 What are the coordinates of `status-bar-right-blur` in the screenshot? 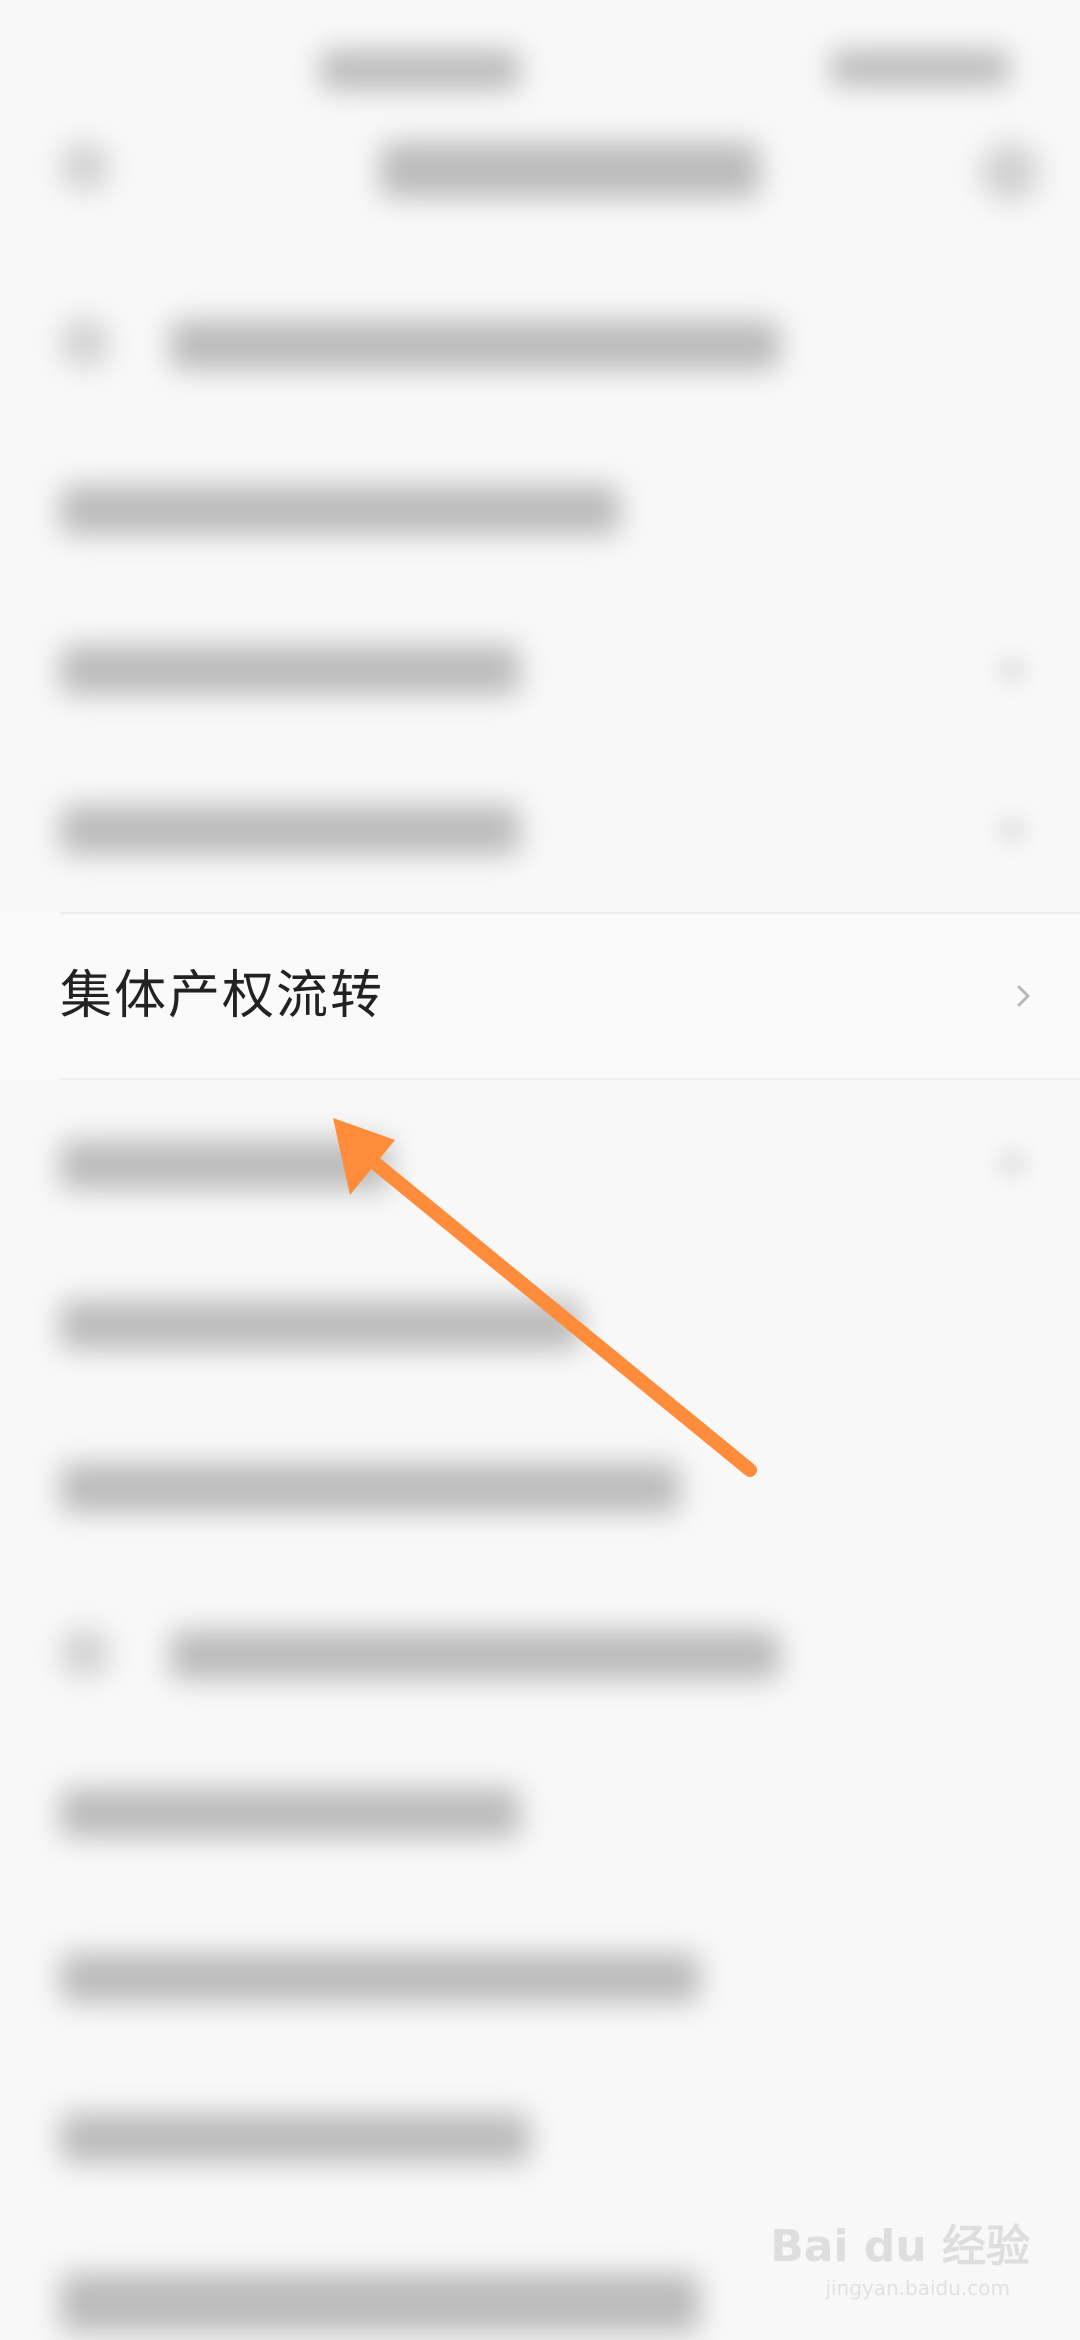 It's located at (920, 68).